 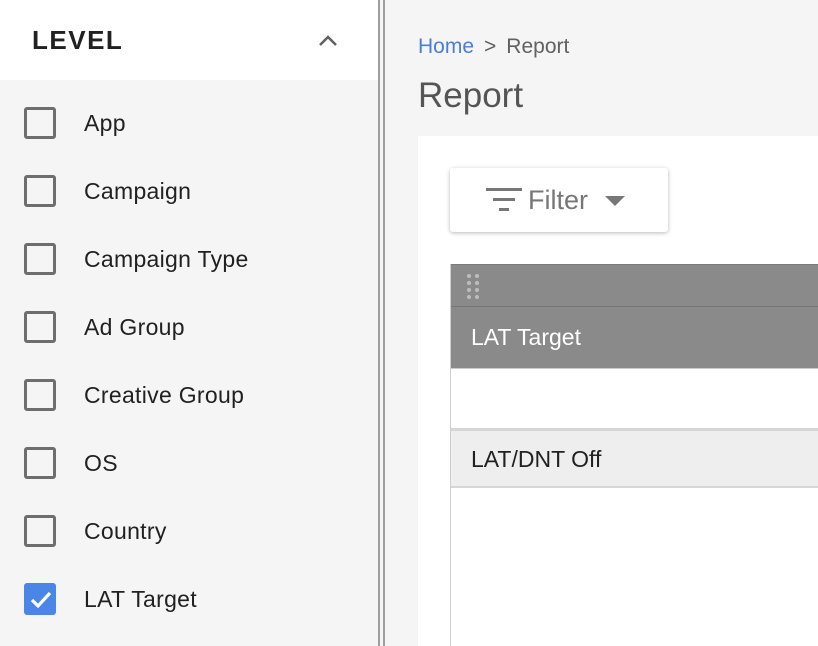 I want to click on breadcrumb: Home > Report, so click(x=493, y=47).